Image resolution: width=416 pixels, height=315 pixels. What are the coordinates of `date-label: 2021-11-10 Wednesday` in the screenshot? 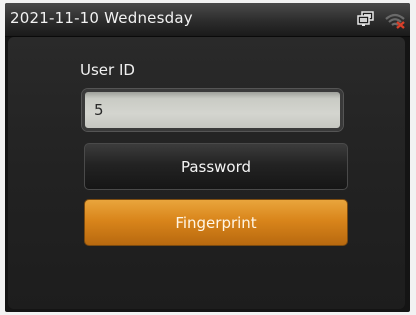 It's located at (101, 18).